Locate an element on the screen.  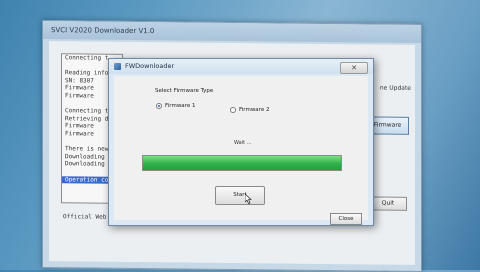
update-option-label: ne Update is located at coordinates (395, 88).